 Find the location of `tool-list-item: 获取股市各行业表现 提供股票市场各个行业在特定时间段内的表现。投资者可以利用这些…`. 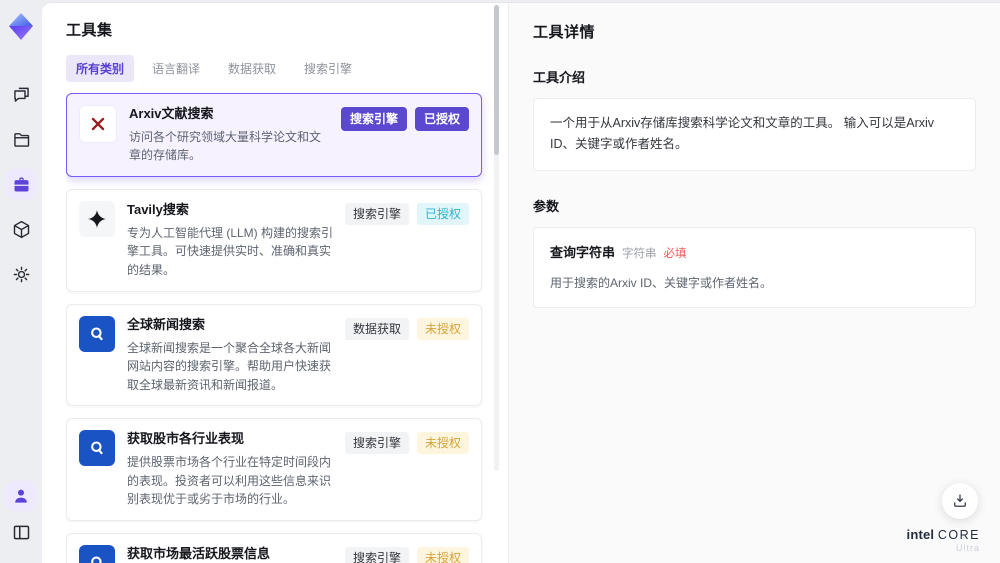

tool-list-item: 获取股市各行业表现 提供股票市场各个行业在特定时间段内的表现。投资者可以利用这些… is located at coordinates (274, 469).